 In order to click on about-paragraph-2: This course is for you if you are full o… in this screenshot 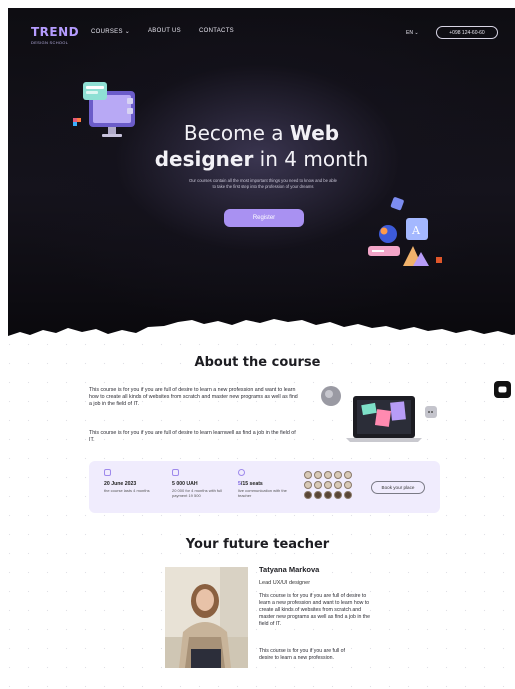, I will do `click(192, 437)`.